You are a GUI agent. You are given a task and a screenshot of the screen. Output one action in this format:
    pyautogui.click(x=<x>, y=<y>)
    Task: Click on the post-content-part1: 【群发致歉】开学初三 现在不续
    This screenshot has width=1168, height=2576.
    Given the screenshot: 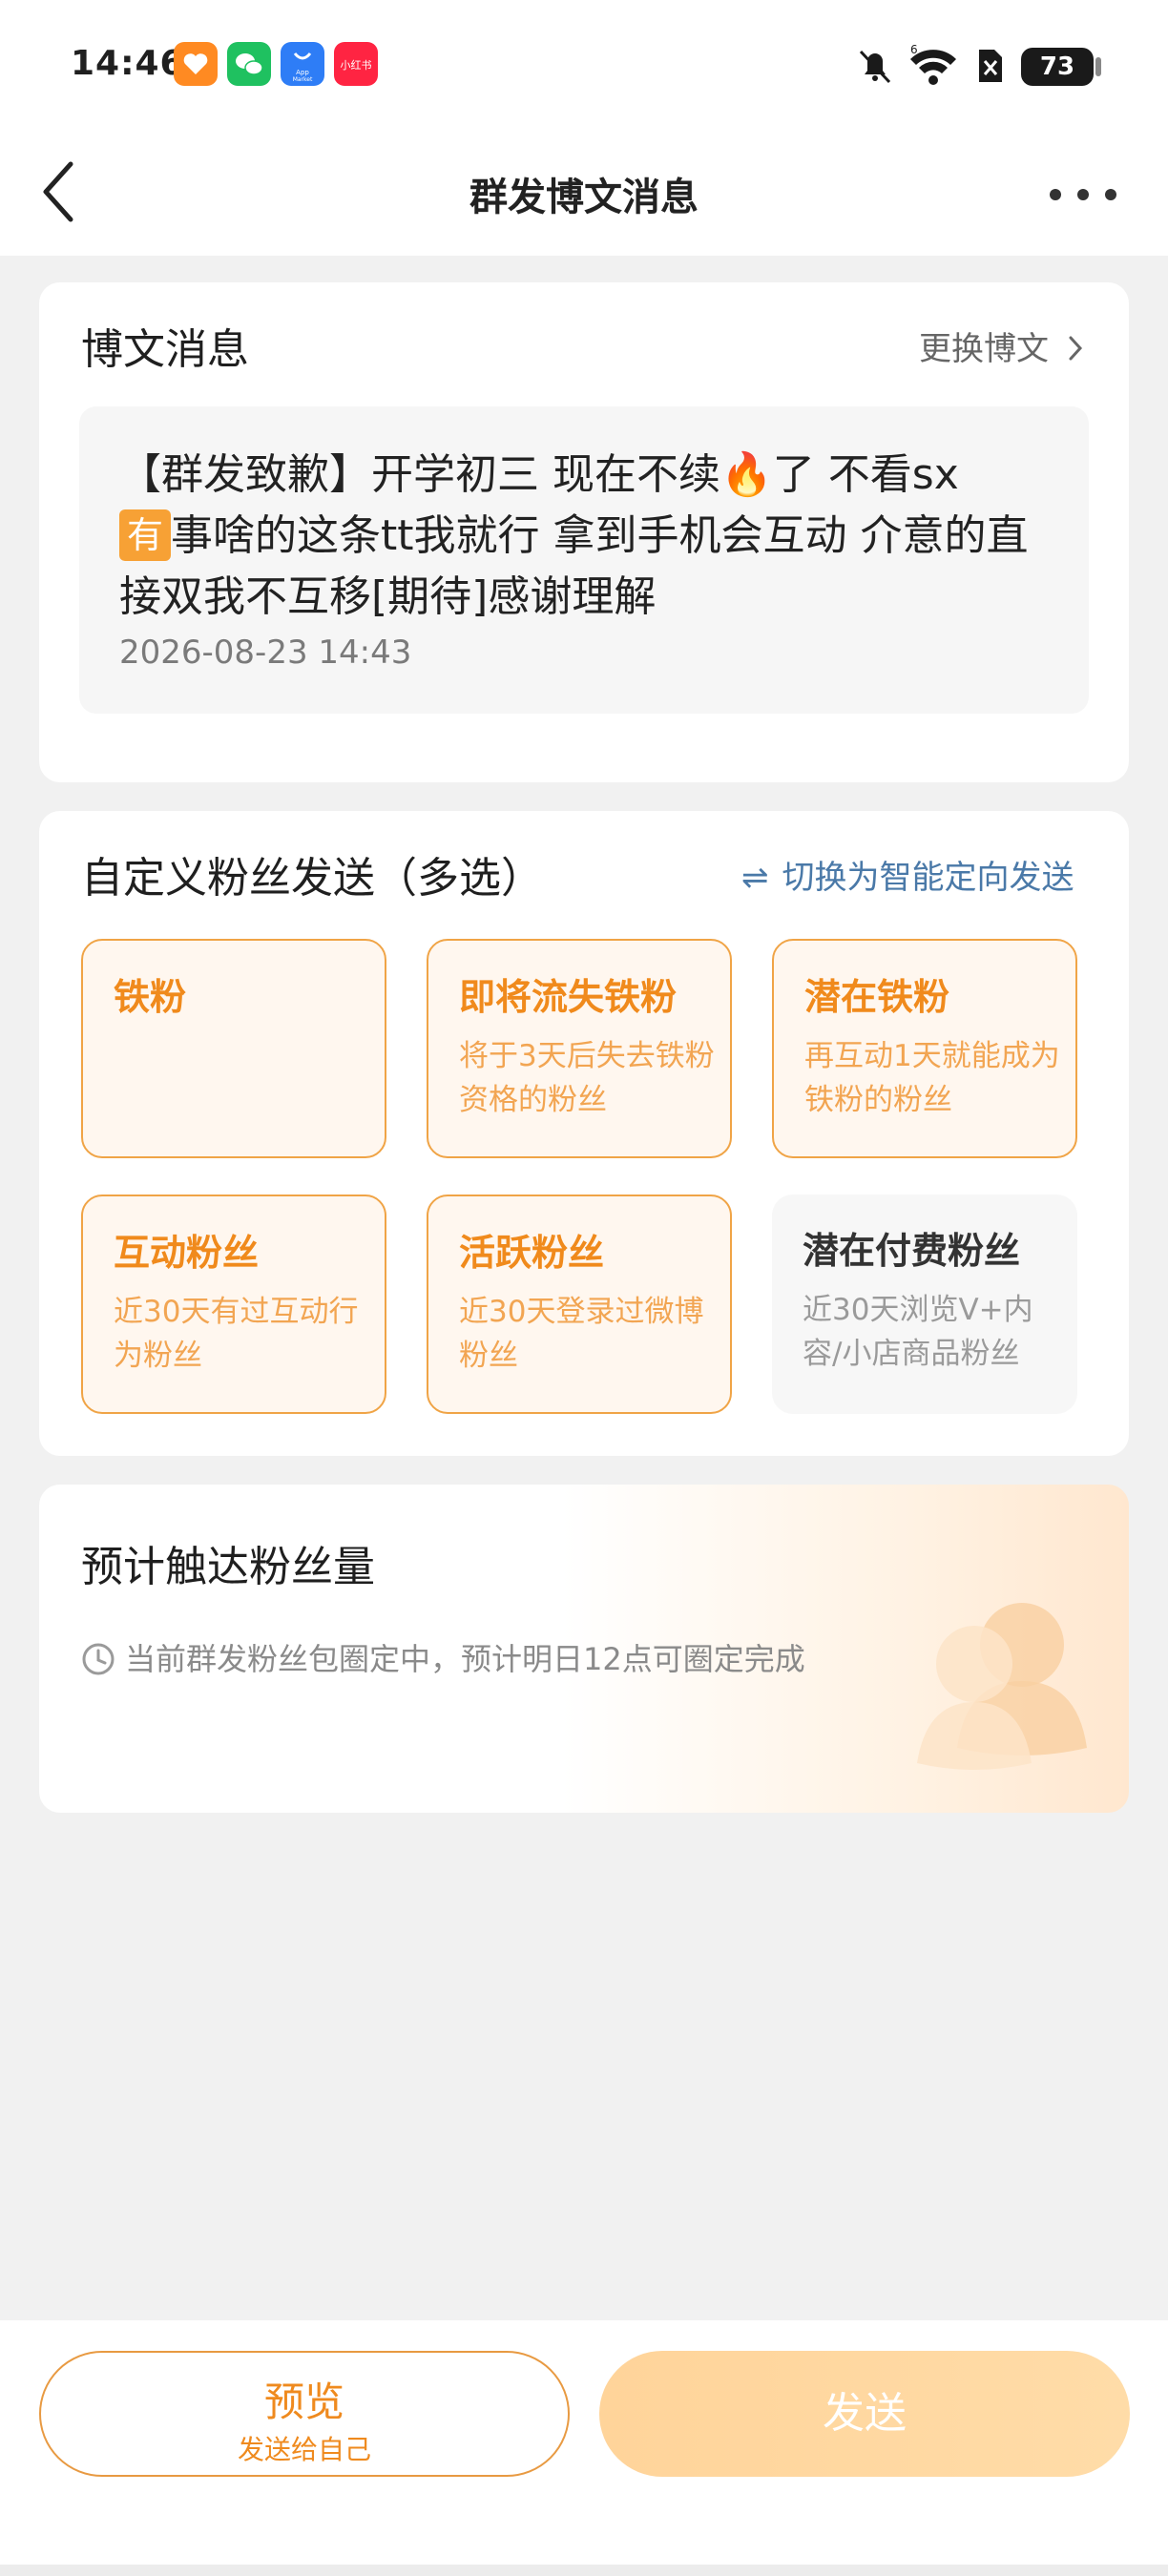 What is the action you would take?
    pyautogui.click(x=419, y=474)
    